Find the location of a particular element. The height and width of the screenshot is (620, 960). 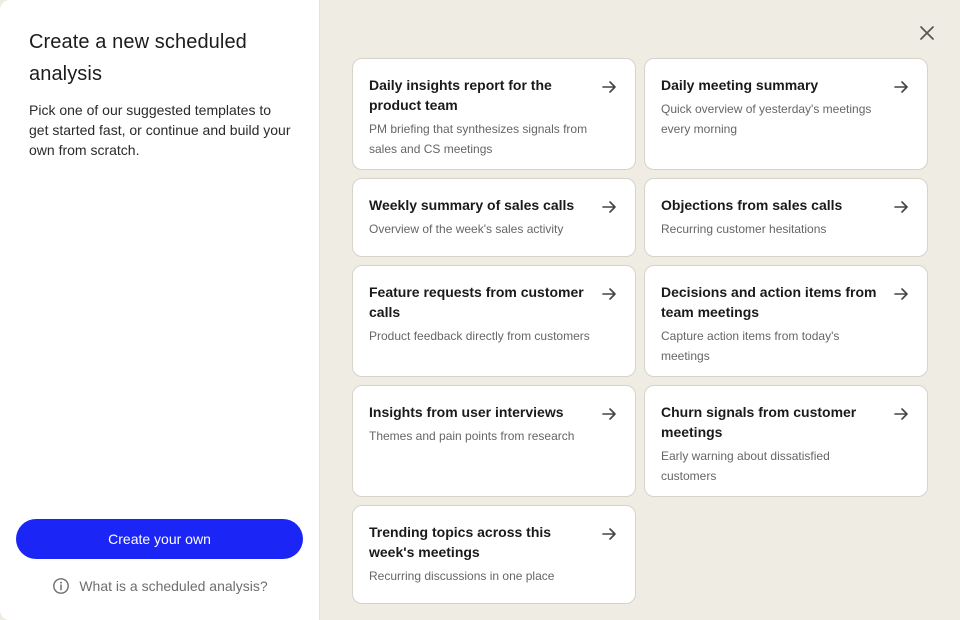

template-title: Churn signals from customer meetings is located at coordinates (759, 422).